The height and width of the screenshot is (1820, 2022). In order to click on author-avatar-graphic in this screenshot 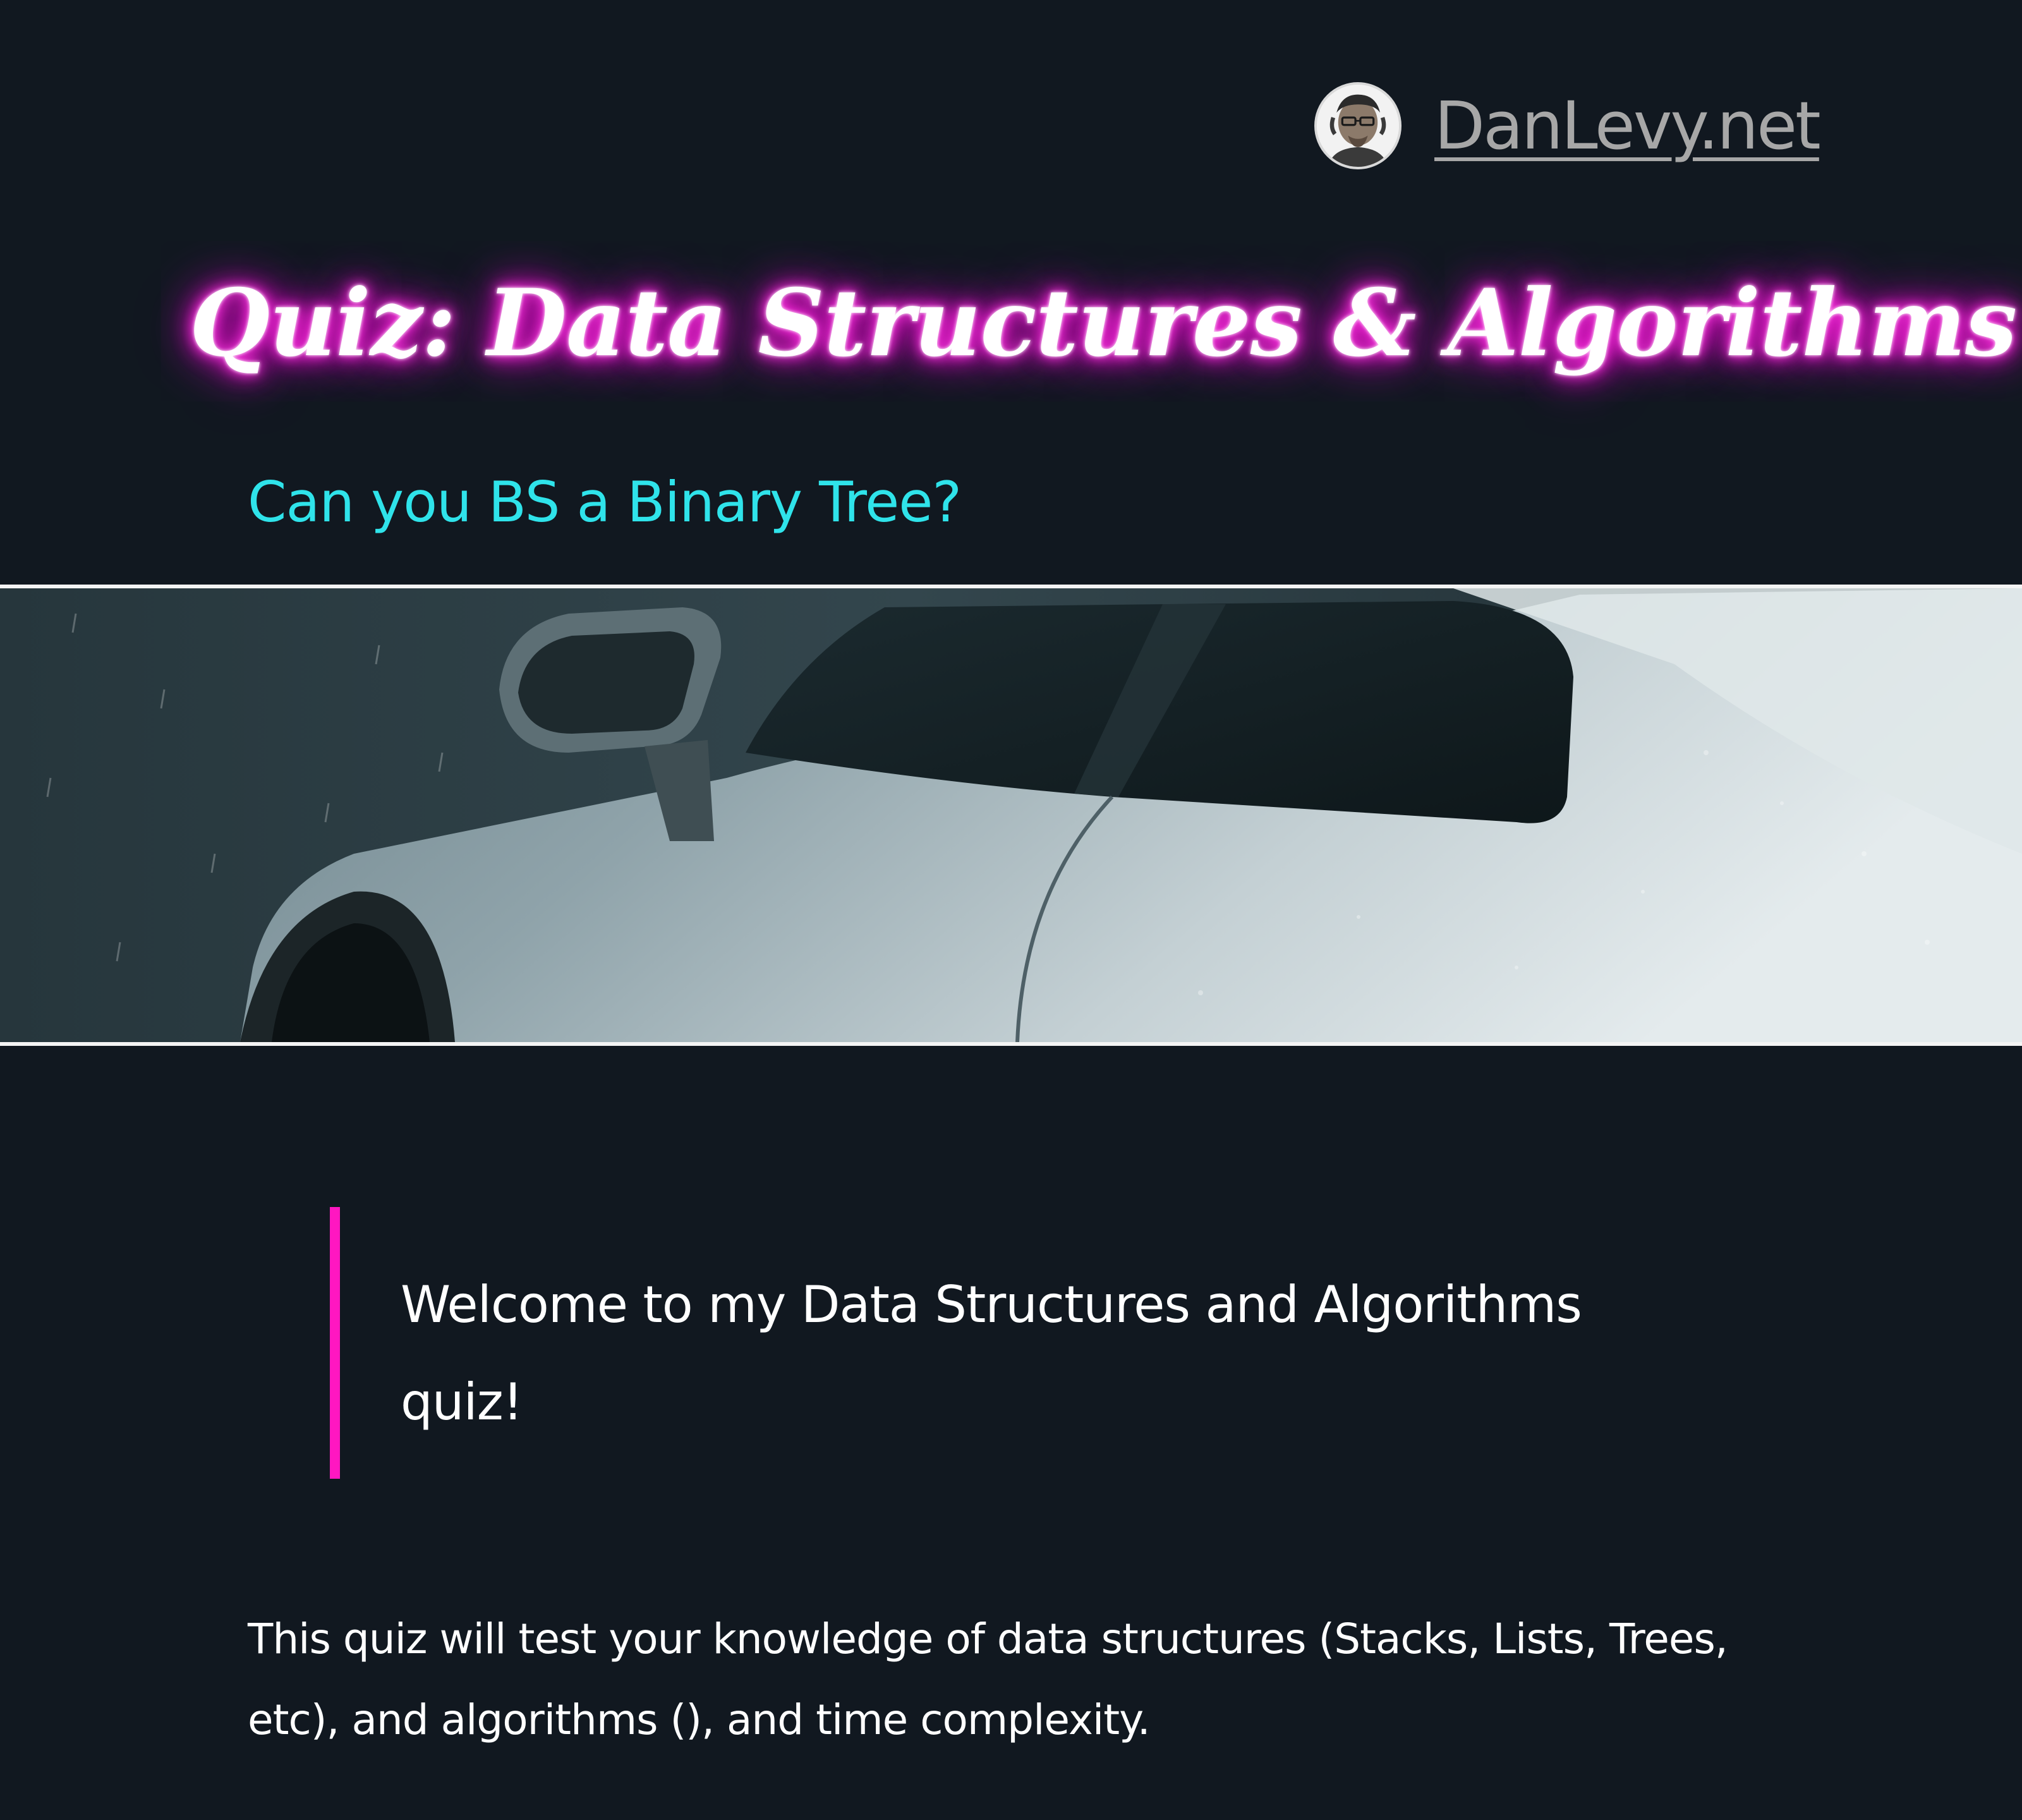, I will do `click(1358, 126)`.